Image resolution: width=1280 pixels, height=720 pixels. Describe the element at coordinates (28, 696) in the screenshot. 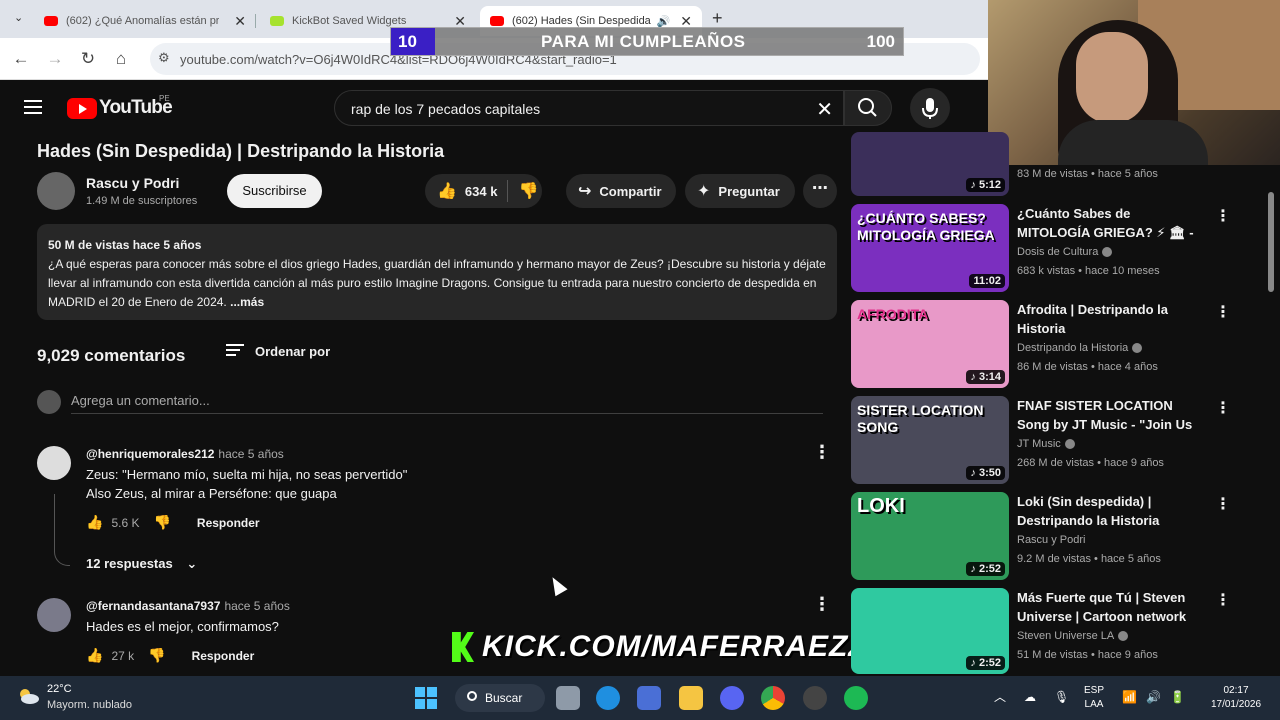

I see `cloud-sun-icon` at that location.